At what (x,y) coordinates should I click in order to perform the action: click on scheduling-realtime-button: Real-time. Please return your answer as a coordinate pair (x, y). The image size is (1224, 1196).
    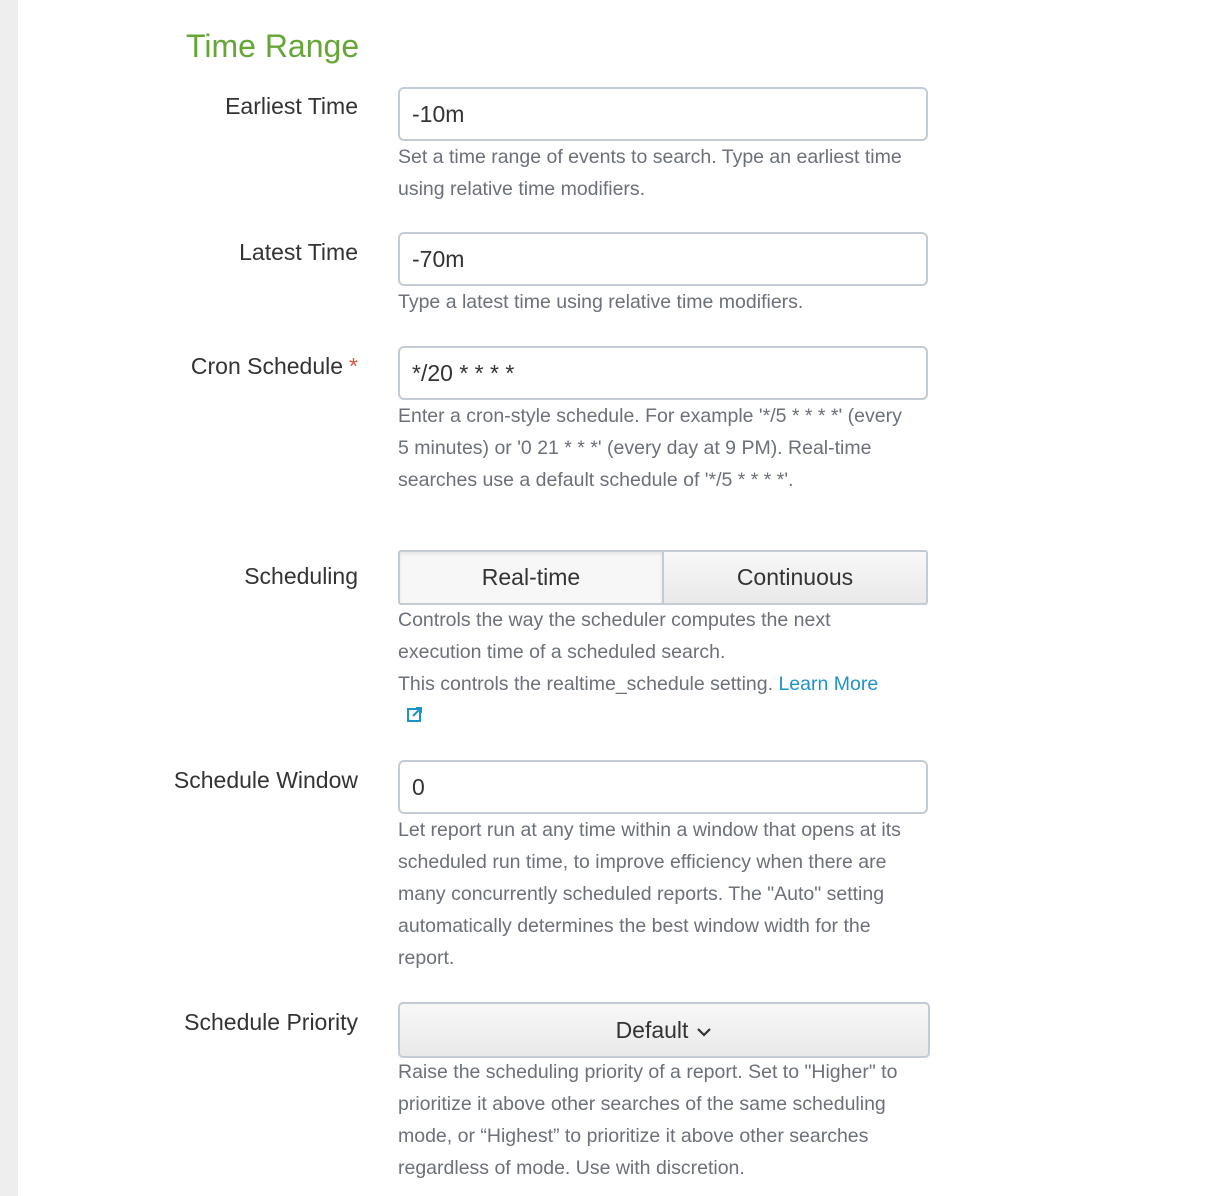
    Looking at the image, I should click on (531, 577).